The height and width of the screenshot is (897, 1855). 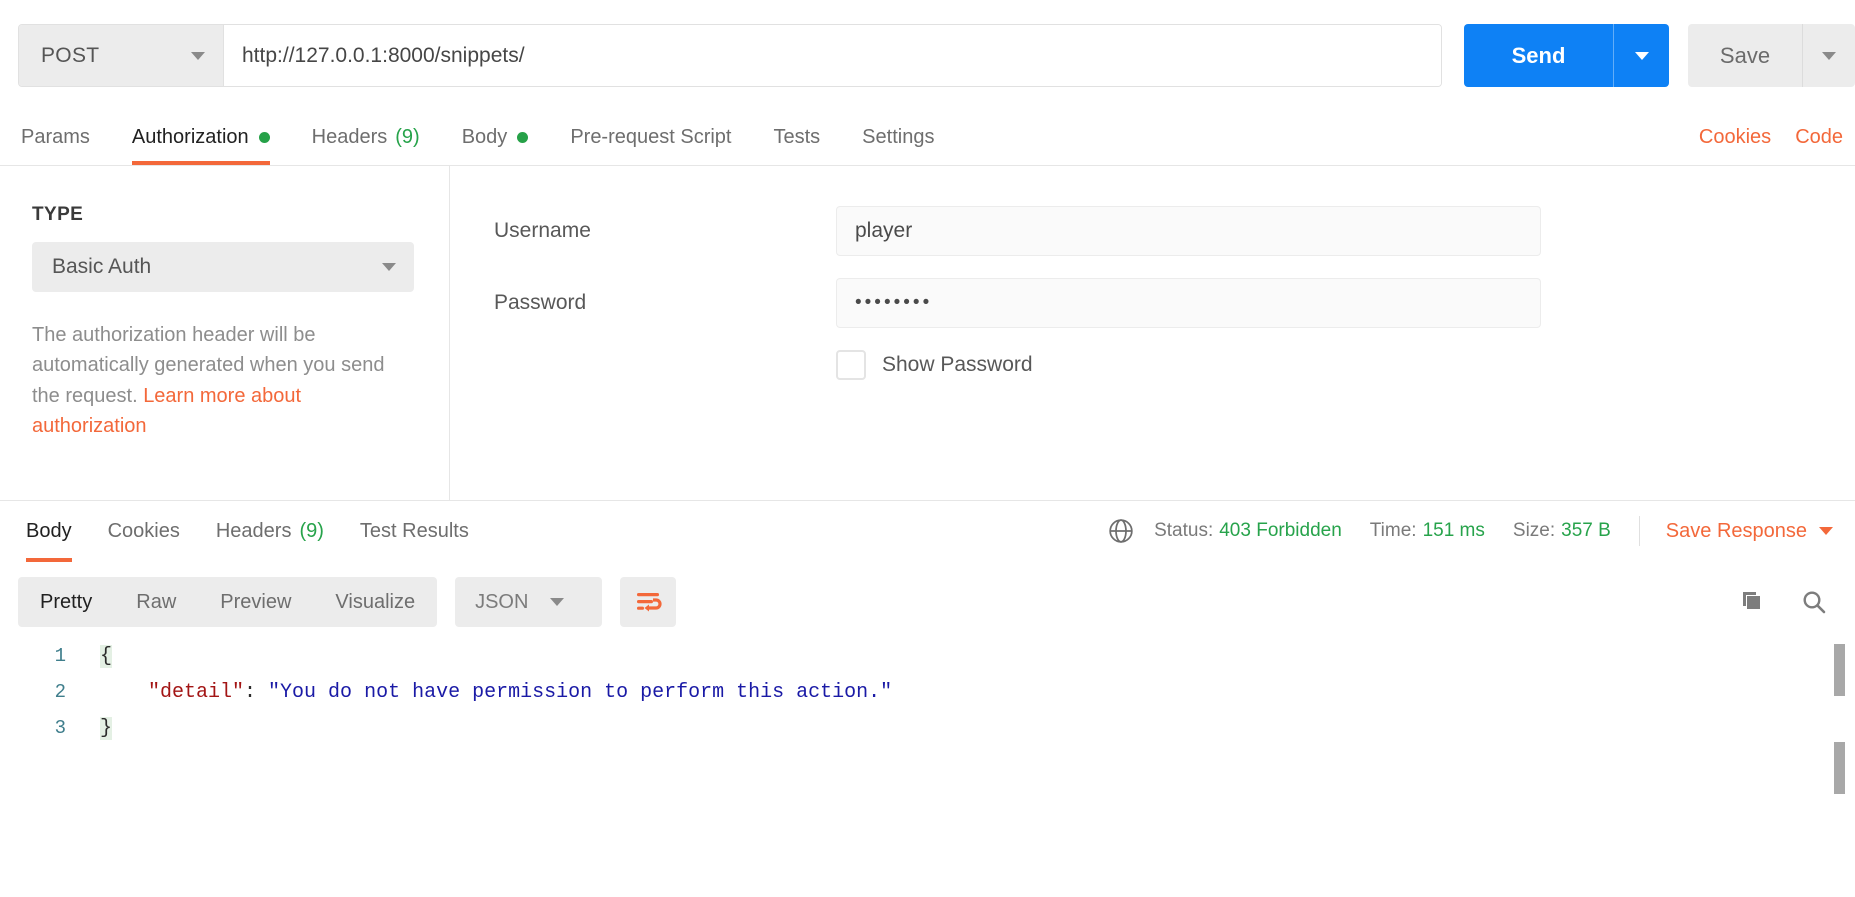 I want to click on response-tab-label: Headers, so click(x=253, y=531).